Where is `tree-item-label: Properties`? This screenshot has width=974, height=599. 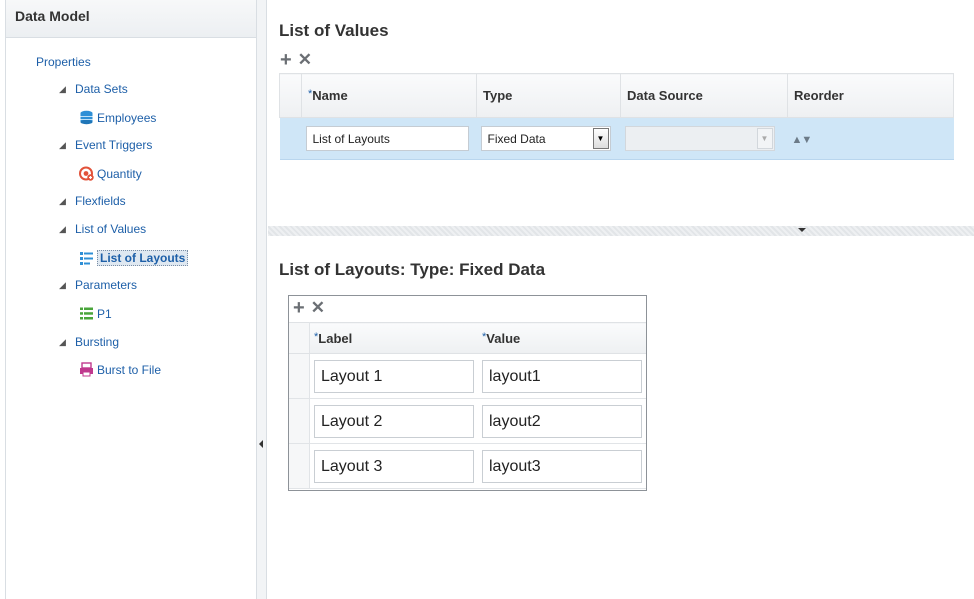 tree-item-label: Properties is located at coordinates (63, 62).